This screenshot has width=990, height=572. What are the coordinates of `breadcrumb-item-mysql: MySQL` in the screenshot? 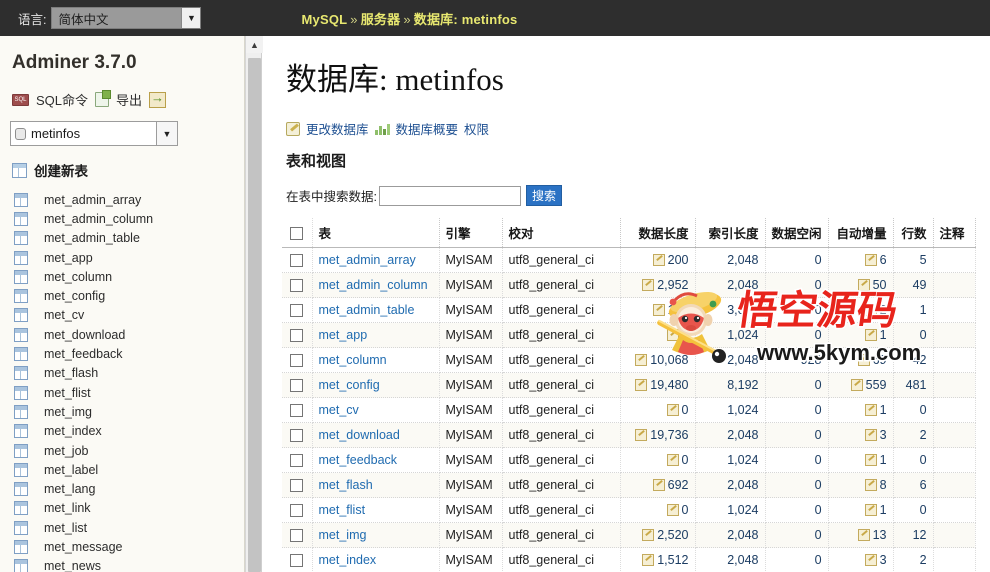 It's located at (324, 19).